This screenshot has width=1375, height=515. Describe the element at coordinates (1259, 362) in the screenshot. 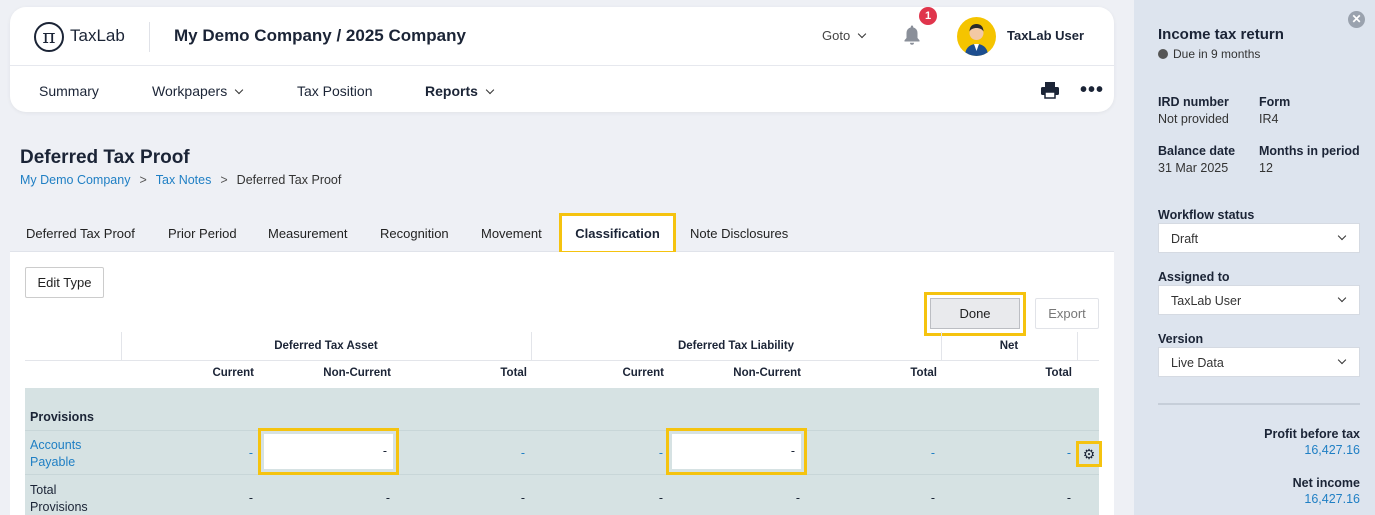

I see `version-select: Live Data` at that location.